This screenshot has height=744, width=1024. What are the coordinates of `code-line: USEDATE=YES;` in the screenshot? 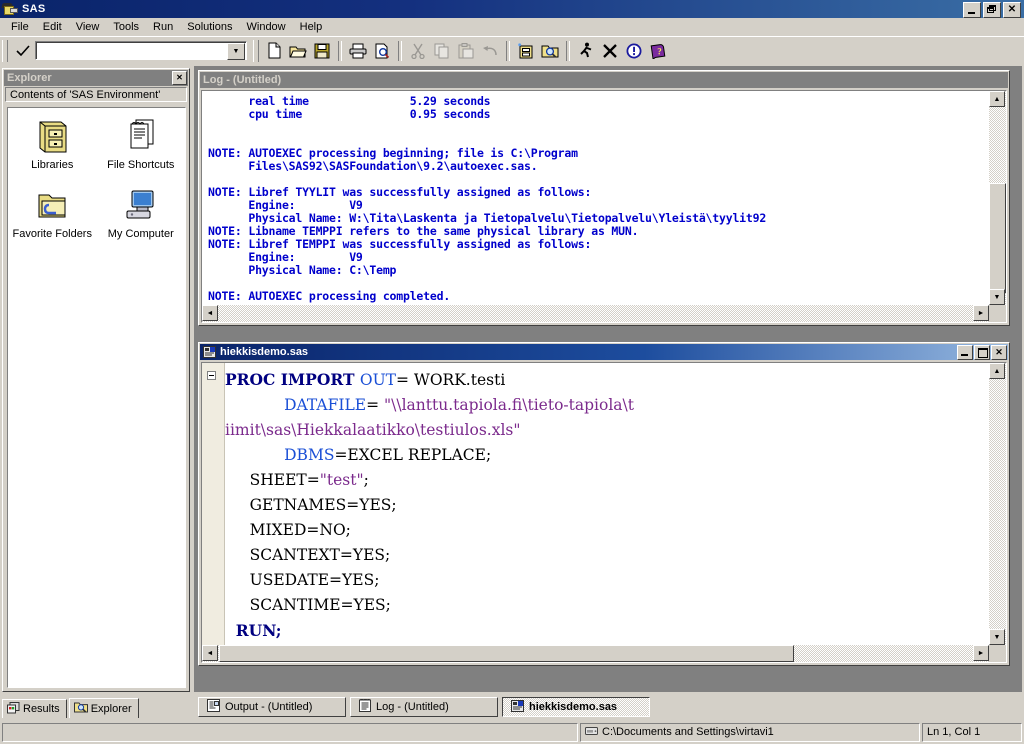 It's located at (302, 580).